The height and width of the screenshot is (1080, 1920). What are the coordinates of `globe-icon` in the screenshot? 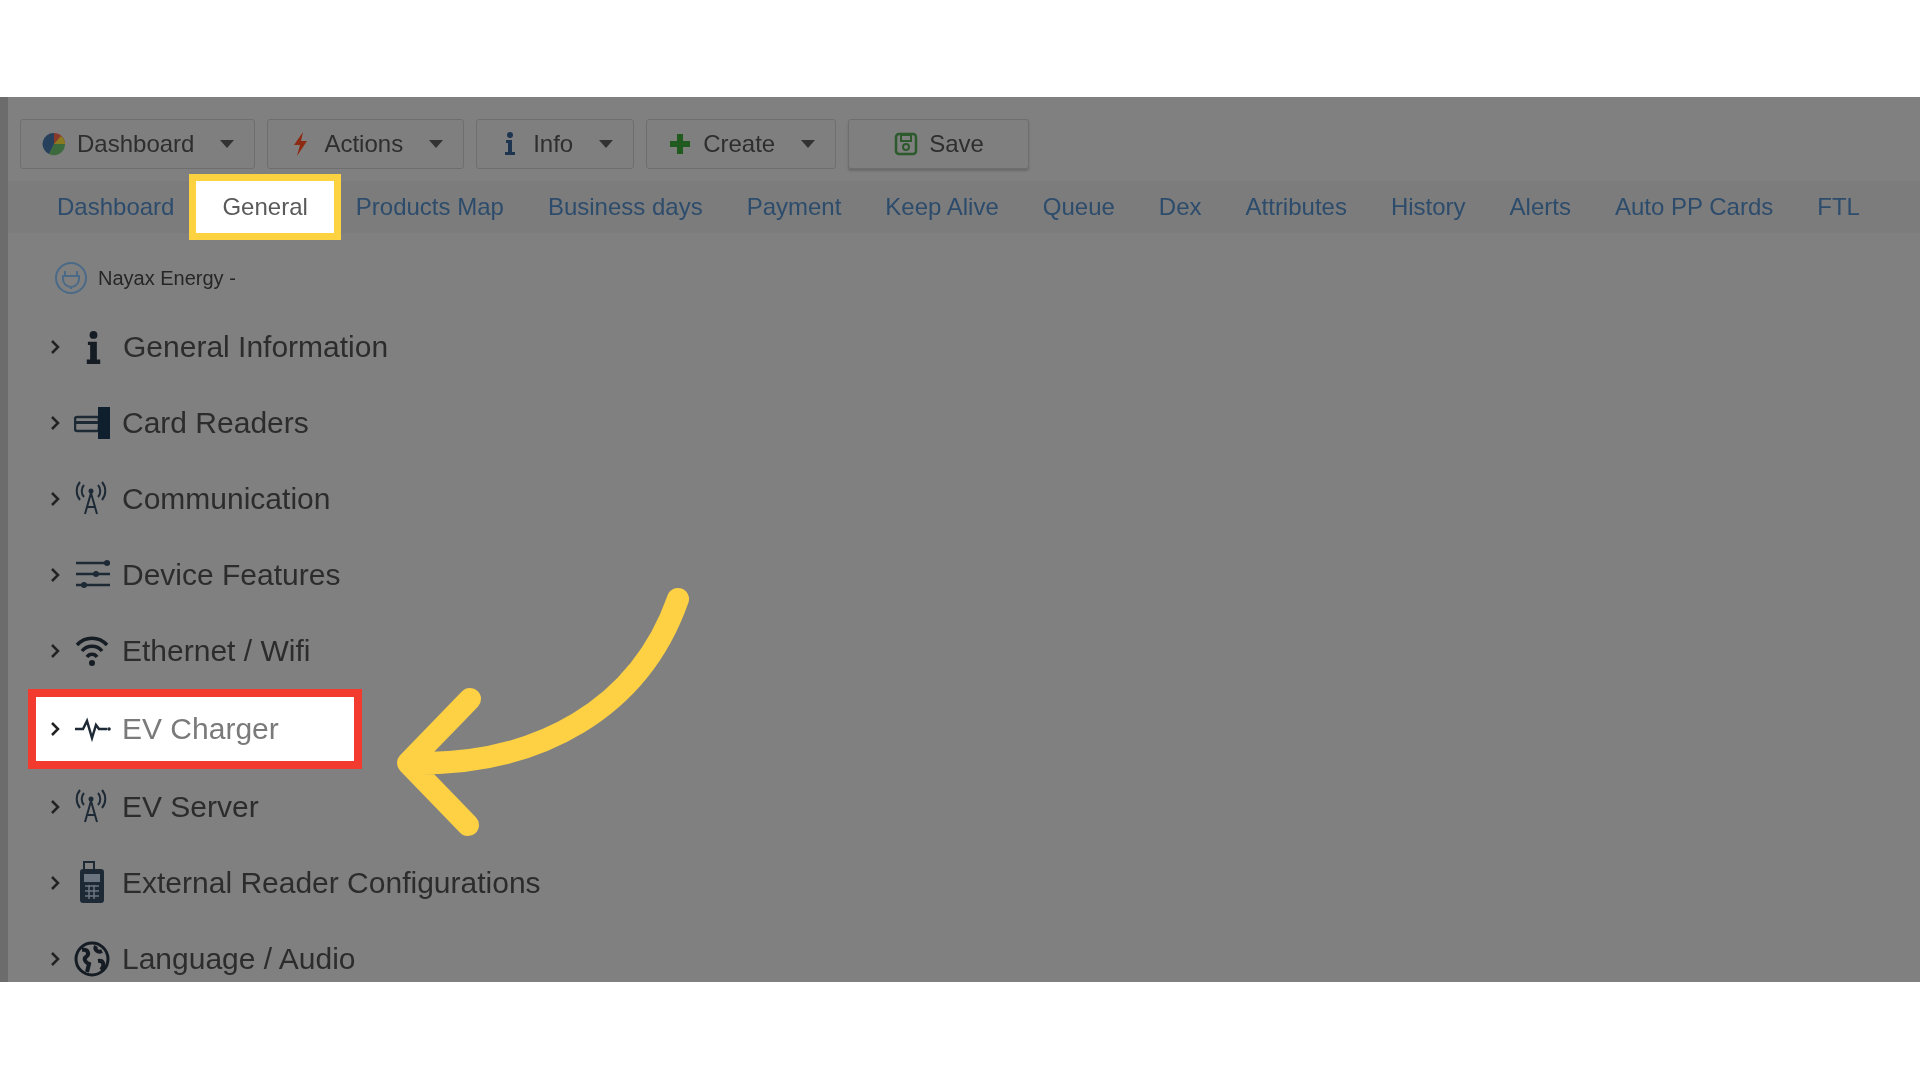 It's located at (93, 959).